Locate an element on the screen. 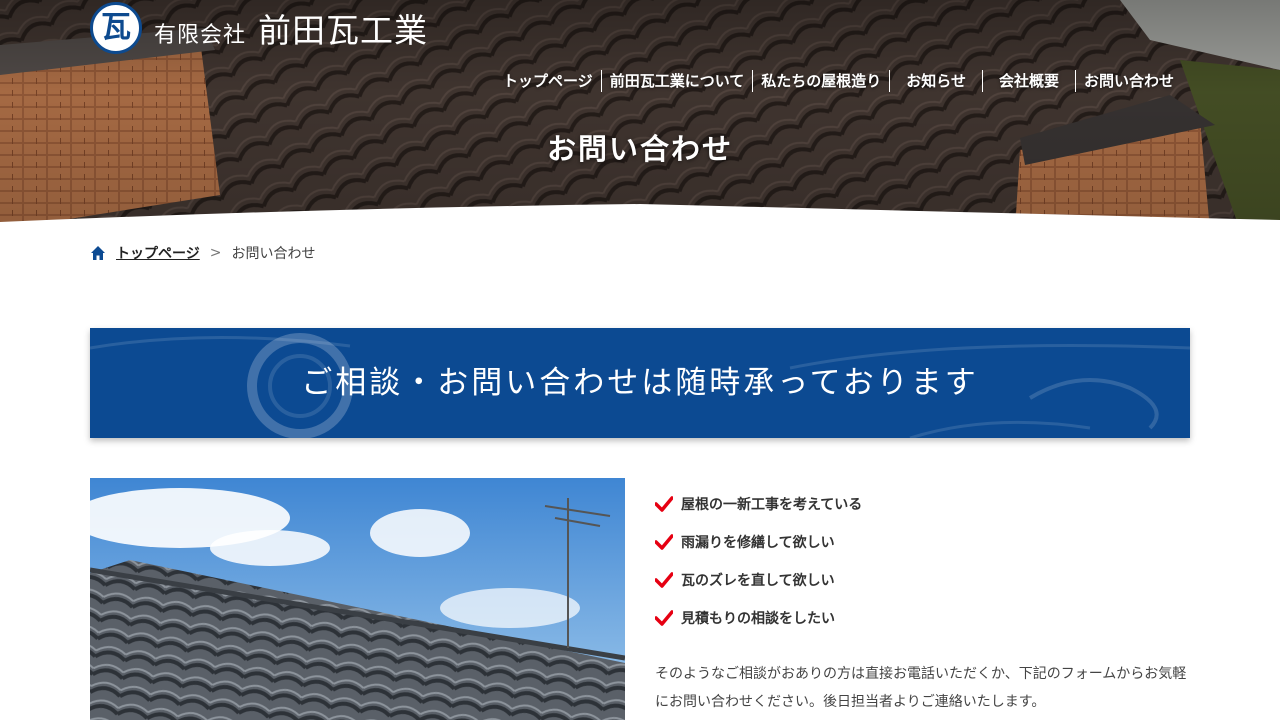  list-item: 見積もりの相談をしたい is located at coordinates (758, 618).